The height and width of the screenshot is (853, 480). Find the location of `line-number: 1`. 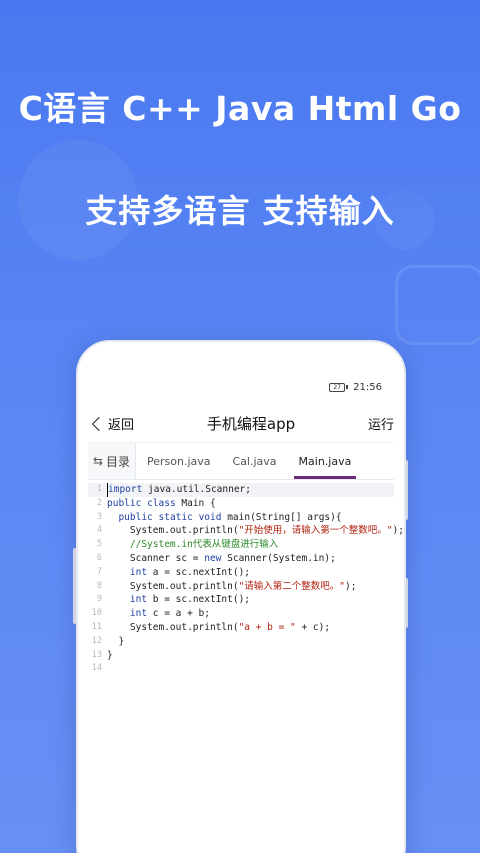

line-number: 1 is located at coordinates (99, 489).